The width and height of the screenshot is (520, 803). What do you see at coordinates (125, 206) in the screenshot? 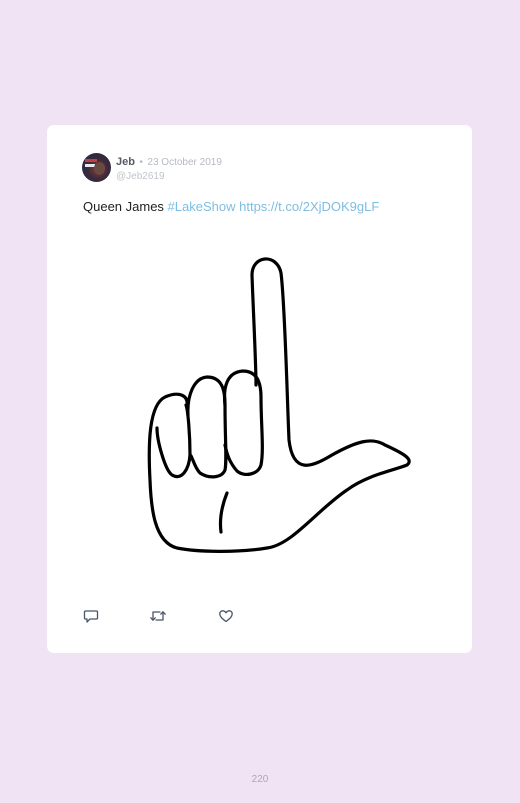
I see `tweet-text-prefix: Queen James` at bounding box center [125, 206].